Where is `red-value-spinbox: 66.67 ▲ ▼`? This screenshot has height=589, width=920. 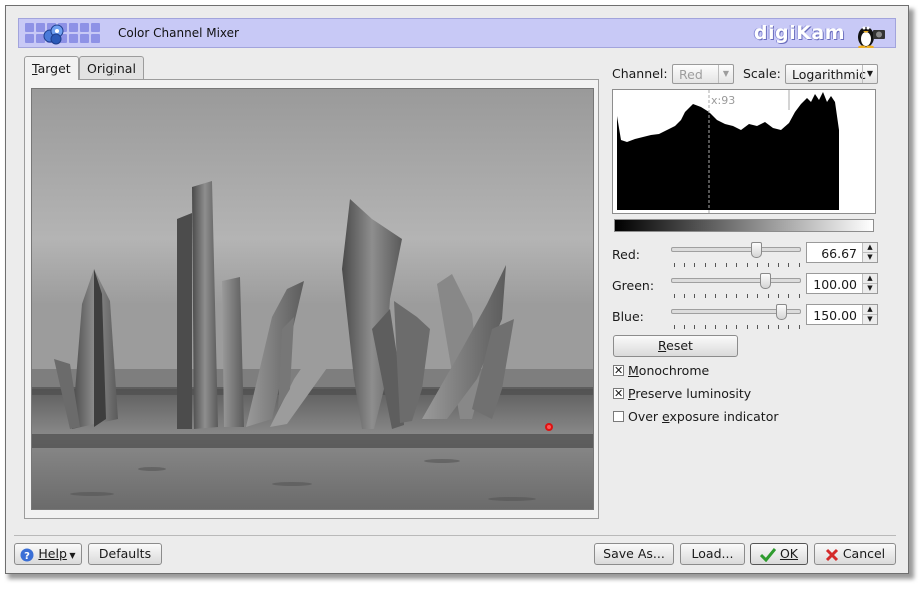 red-value-spinbox: 66.67 ▲ ▼ is located at coordinates (842, 252).